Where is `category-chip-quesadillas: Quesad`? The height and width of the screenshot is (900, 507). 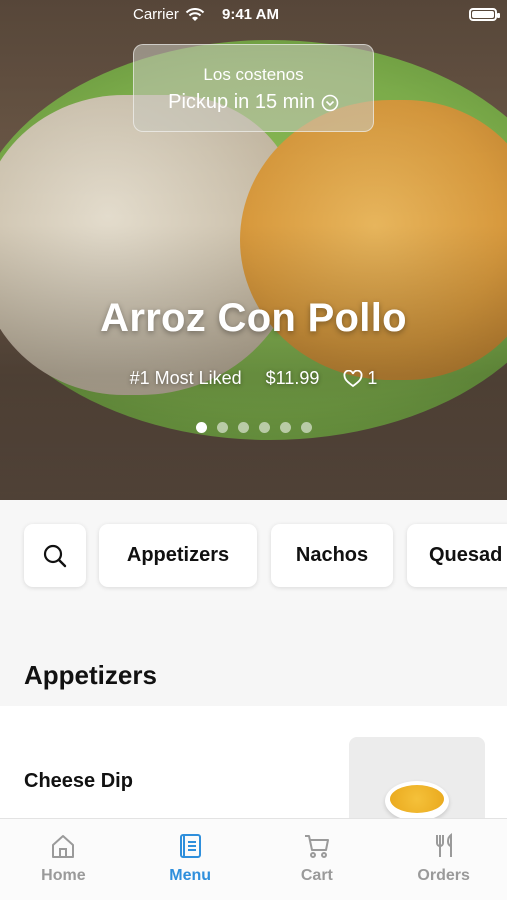
category-chip-quesadillas: Quesad is located at coordinates (457, 555).